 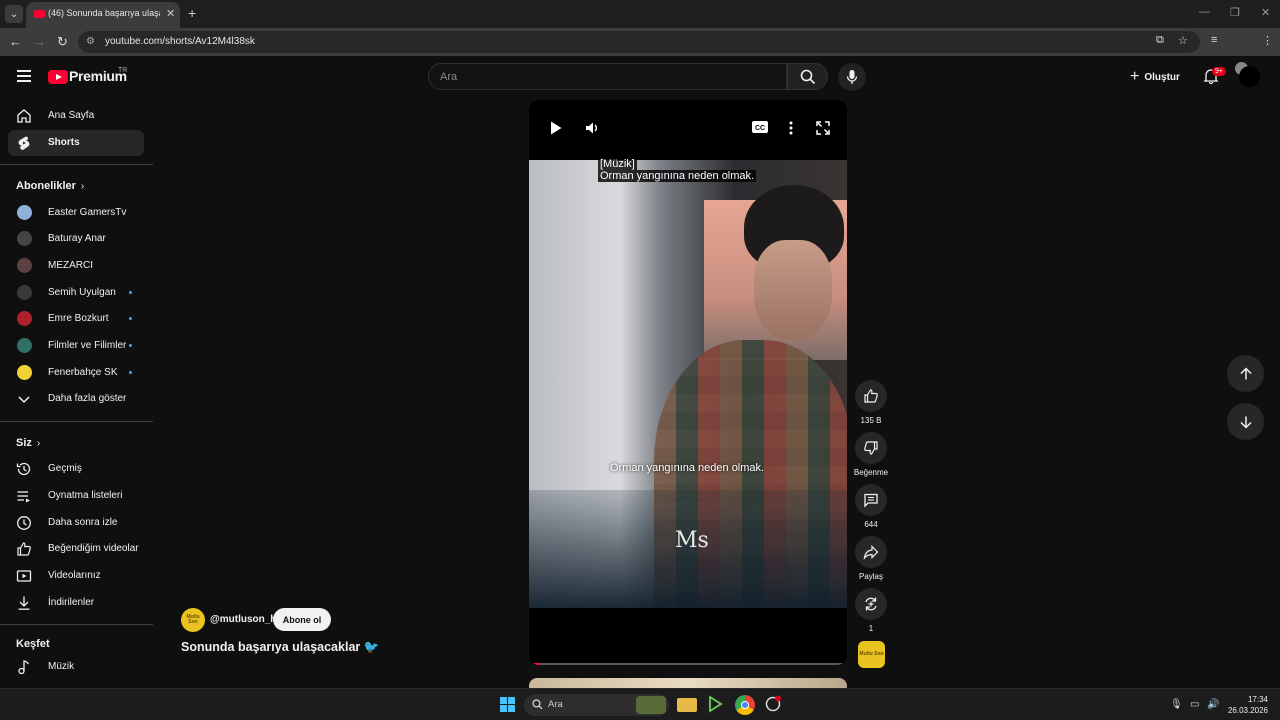 What do you see at coordinates (24, 443) in the screenshot?
I see `you-title: Siz` at bounding box center [24, 443].